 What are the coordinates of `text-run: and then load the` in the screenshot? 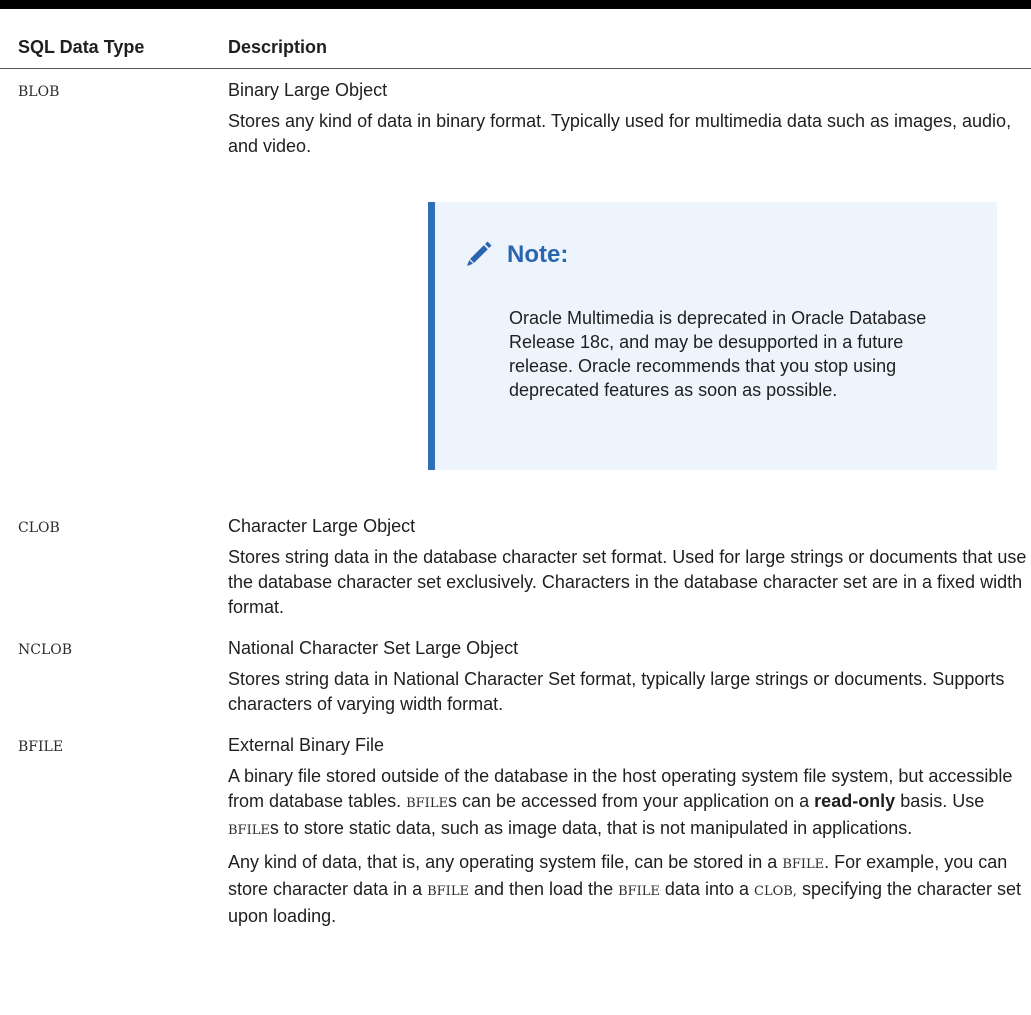 It's located at (543, 889).